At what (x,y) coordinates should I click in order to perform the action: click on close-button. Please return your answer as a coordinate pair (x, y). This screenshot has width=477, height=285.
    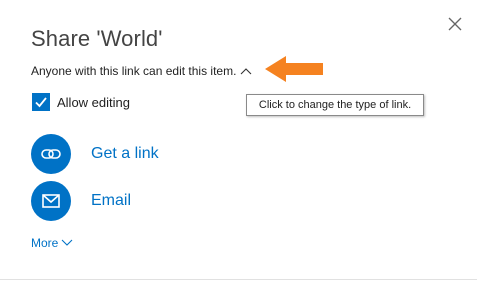
    Looking at the image, I should click on (455, 24).